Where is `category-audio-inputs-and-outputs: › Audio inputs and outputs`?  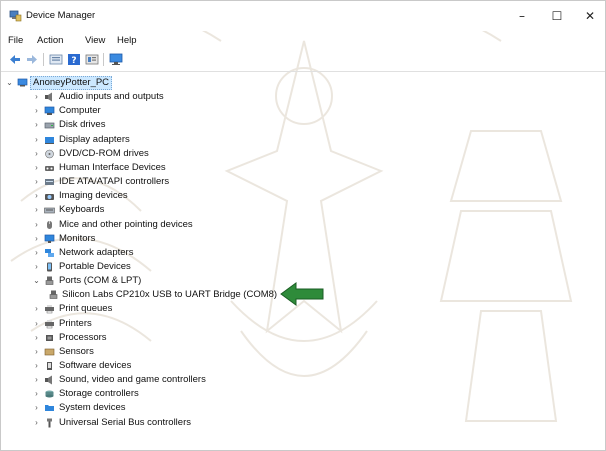
category-audio-inputs-and-outputs: › Audio inputs and outputs is located at coordinates (161, 97).